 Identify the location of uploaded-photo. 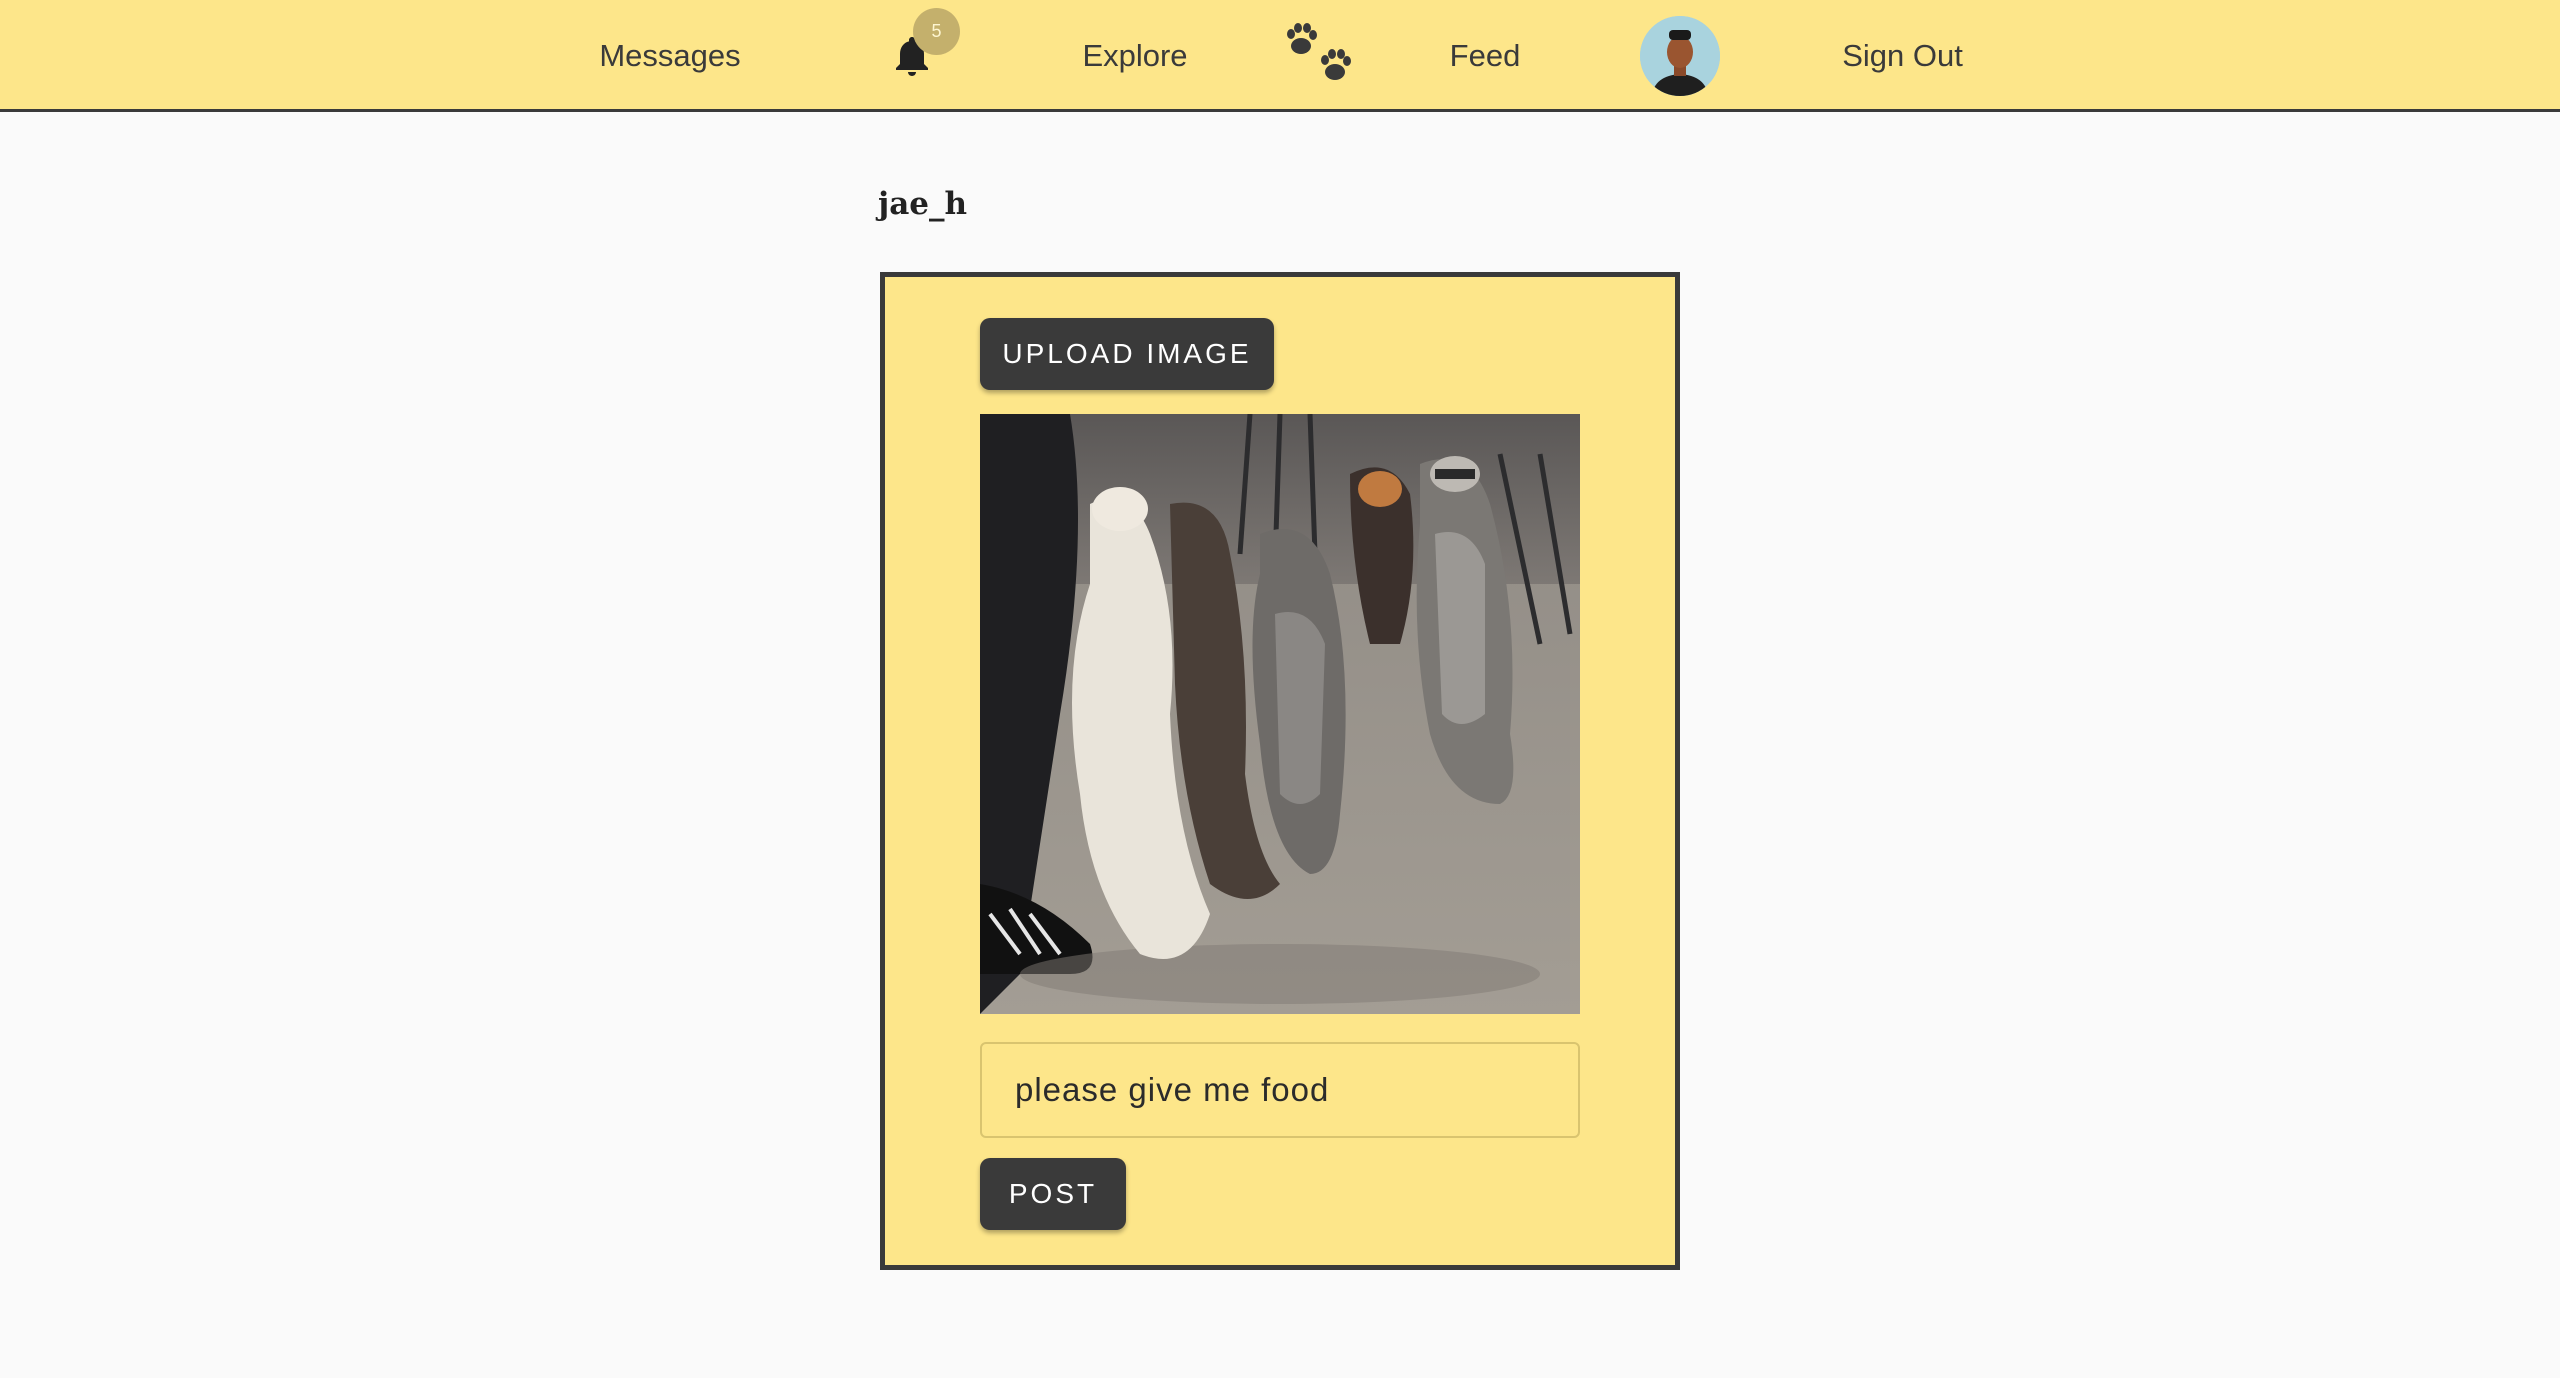
(1280, 714).